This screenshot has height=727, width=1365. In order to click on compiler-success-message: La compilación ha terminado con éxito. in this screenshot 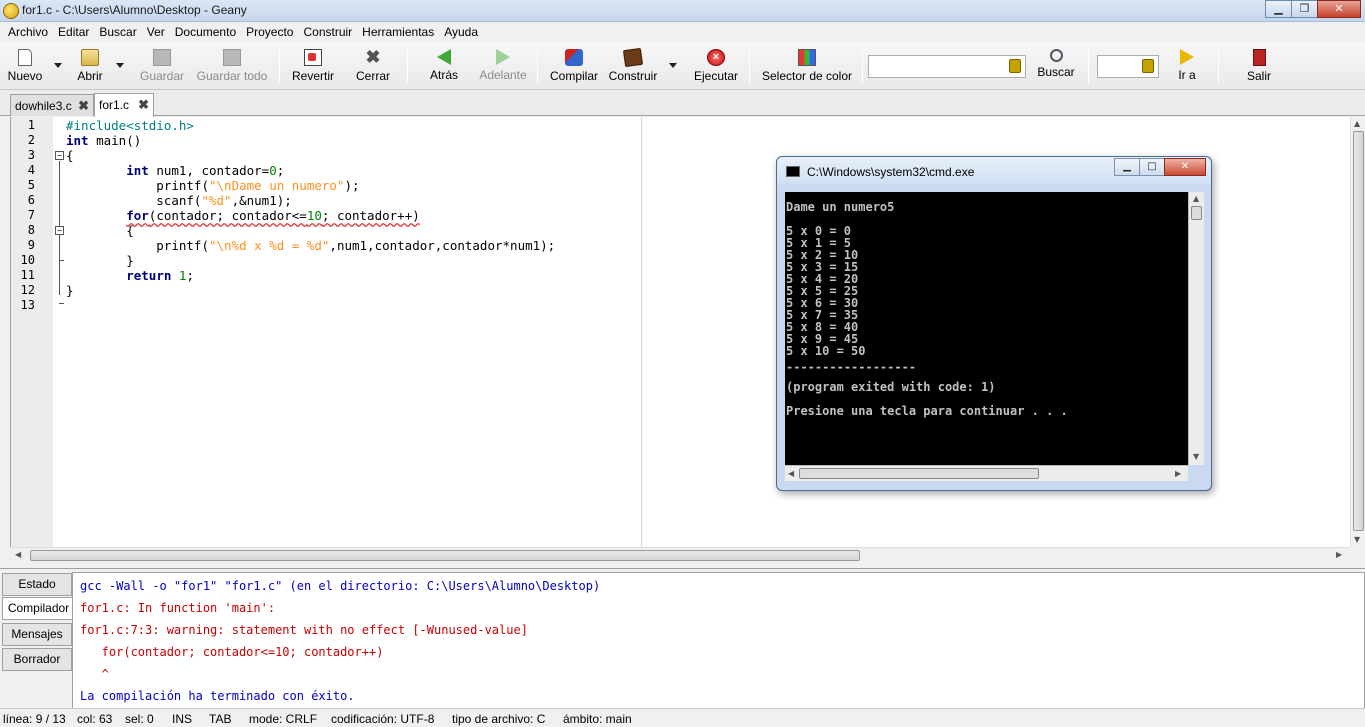, I will do `click(217, 696)`.